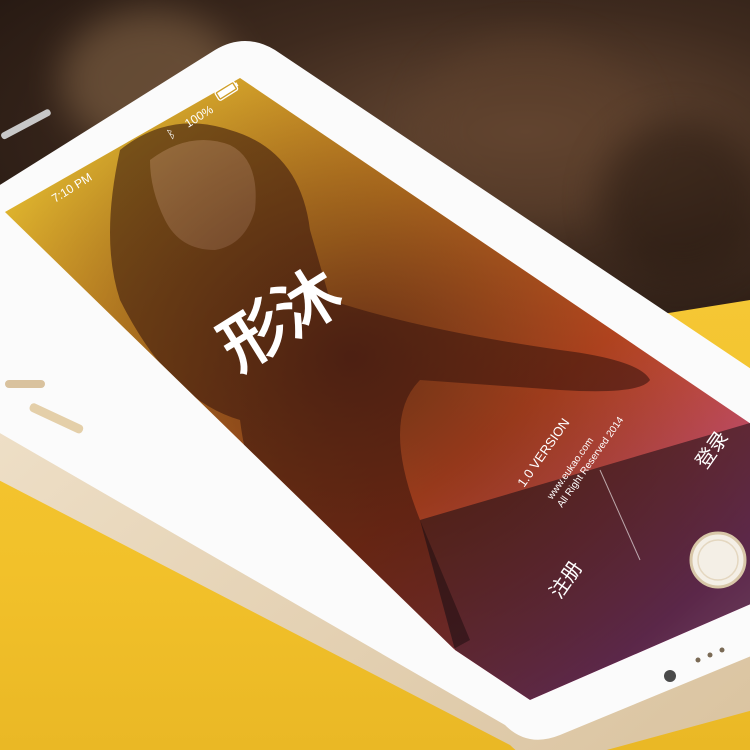  Describe the element at coordinates (670, 676) in the screenshot. I see `headphone-port` at that location.